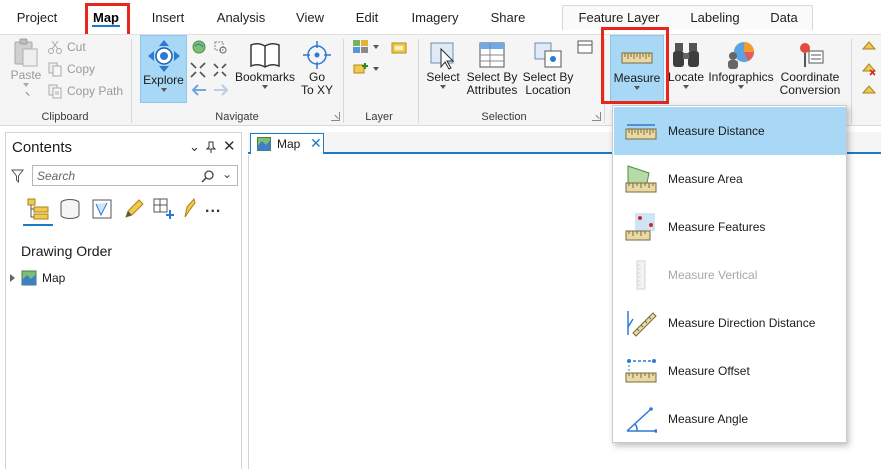  I want to click on list-by-editing-button, so click(134, 210).